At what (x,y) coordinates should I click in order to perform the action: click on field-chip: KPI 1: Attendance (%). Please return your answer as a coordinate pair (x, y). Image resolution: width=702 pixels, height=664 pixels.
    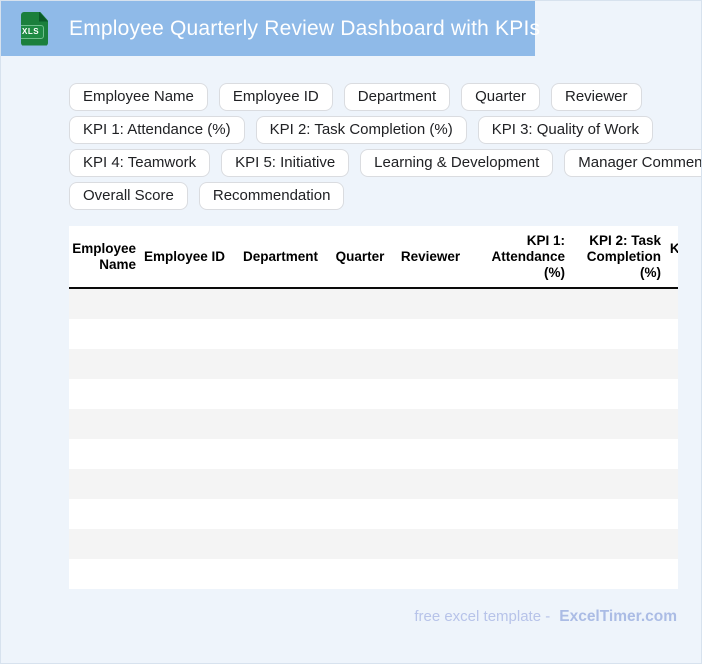
    Looking at the image, I should click on (157, 130).